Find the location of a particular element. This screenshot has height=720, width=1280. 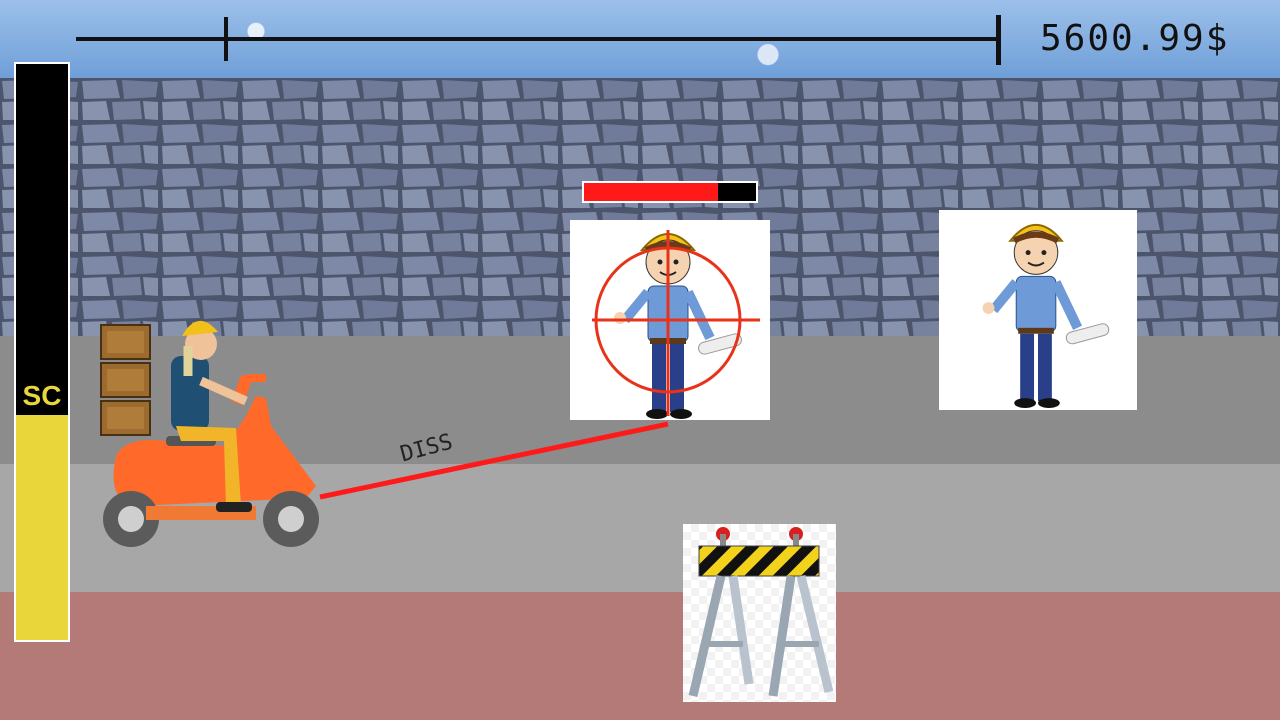

idle-worker-card is located at coordinates (1038, 310).